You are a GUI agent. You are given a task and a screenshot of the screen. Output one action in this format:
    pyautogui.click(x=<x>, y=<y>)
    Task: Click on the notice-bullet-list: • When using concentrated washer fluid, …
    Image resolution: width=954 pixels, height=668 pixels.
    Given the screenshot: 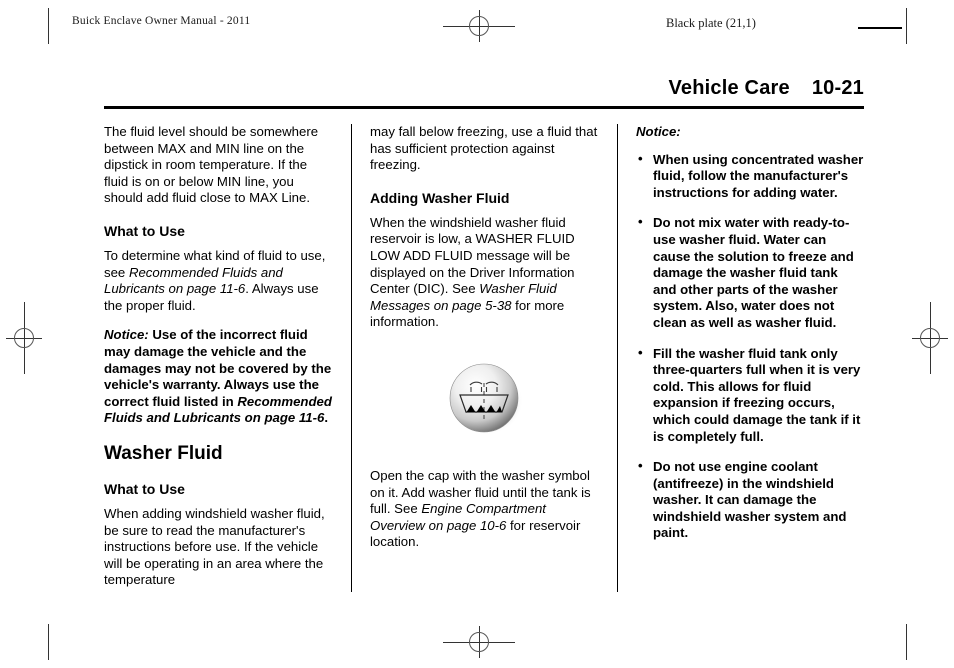 What is the action you would take?
    pyautogui.click(x=750, y=346)
    